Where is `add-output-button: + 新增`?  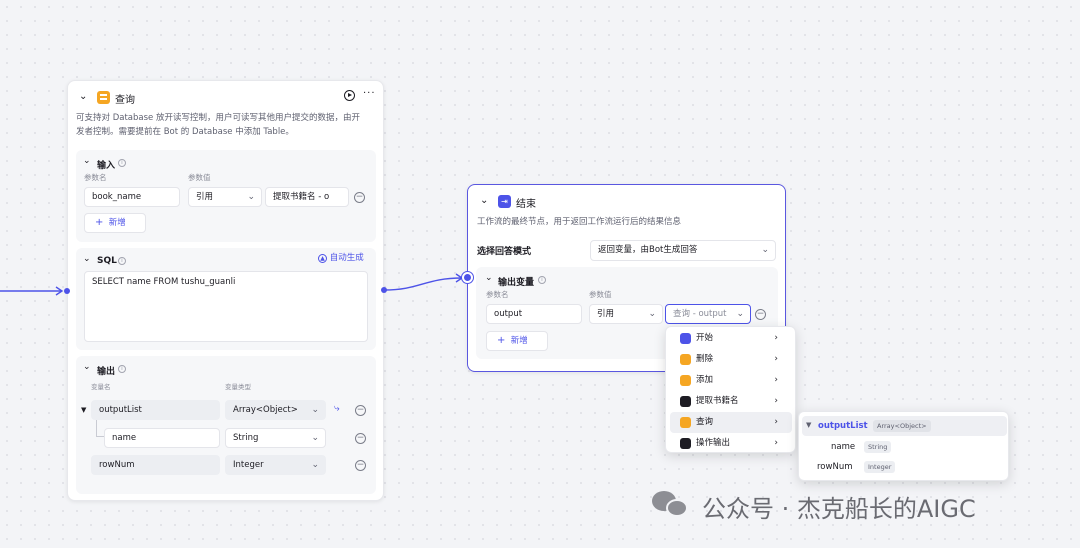 add-output-button: + 新增 is located at coordinates (517, 341).